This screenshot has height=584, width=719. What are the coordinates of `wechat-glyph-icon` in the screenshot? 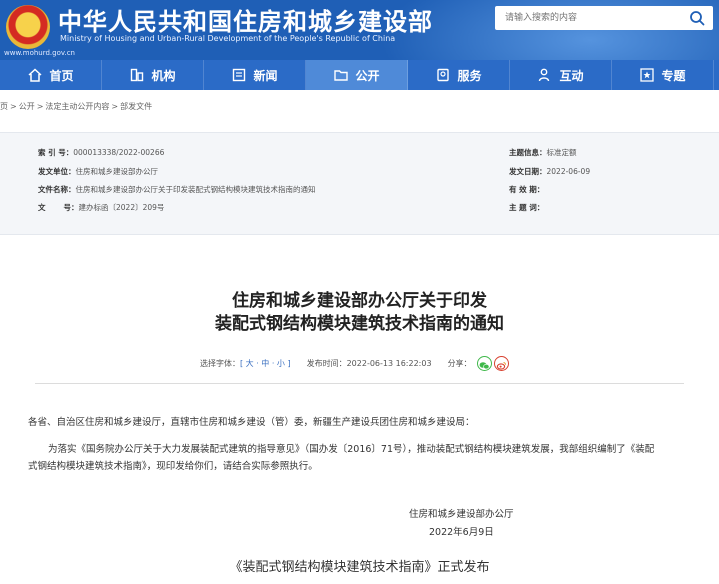 It's located at (484, 366).